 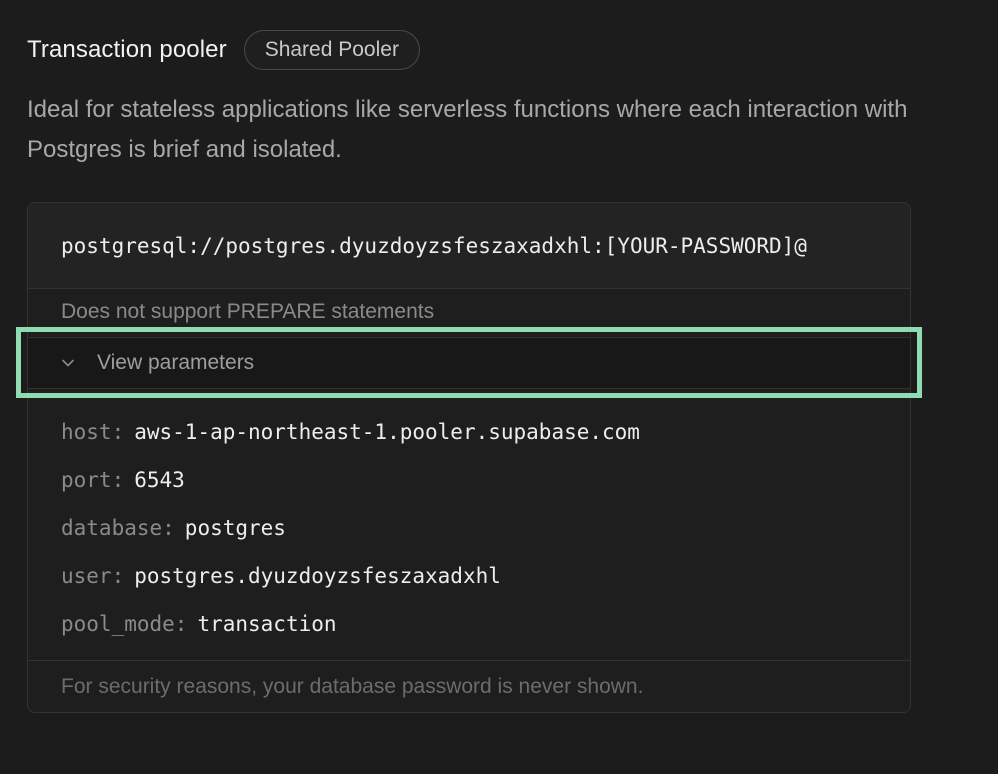 What do you see at coordinates (68, 363) in the screenshot?
I see `chevron-down-icon` at bounding box center [68, 363].